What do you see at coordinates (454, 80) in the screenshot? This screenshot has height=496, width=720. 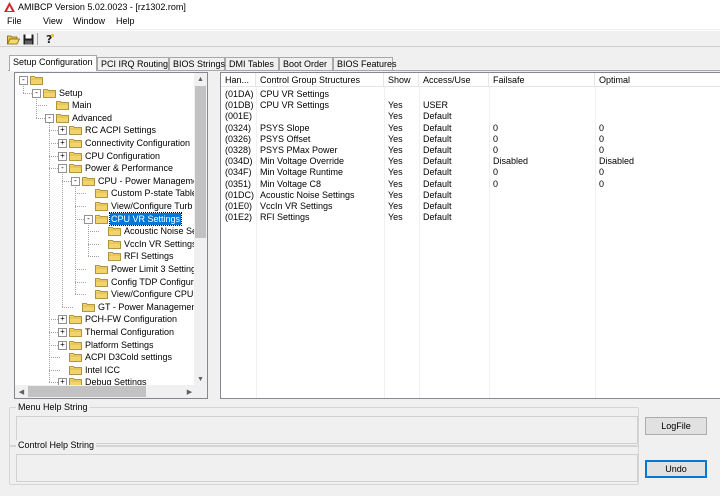 I see `column-header-access-use: Access/Use` at bounding box center [454, 80].